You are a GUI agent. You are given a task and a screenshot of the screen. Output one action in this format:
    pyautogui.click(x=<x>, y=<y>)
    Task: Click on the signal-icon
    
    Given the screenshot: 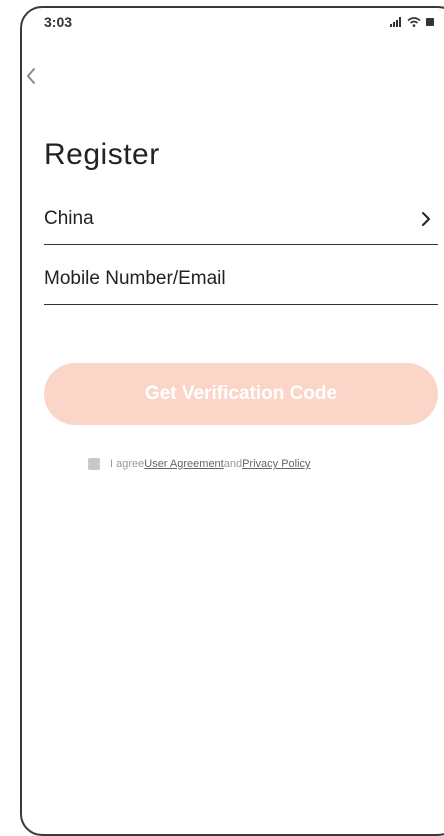 What is the action you would take?
    pyautogui.click(x=396, y=23)
    